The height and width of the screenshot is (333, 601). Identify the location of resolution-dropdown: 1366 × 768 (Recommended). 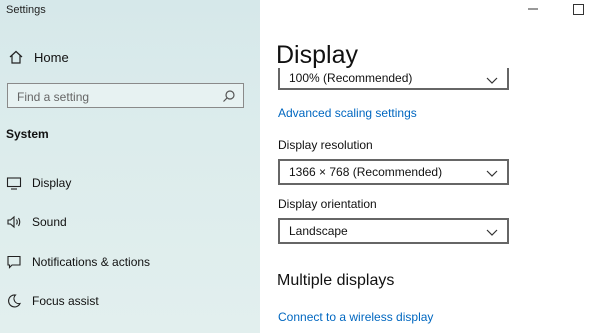
(393, 172).